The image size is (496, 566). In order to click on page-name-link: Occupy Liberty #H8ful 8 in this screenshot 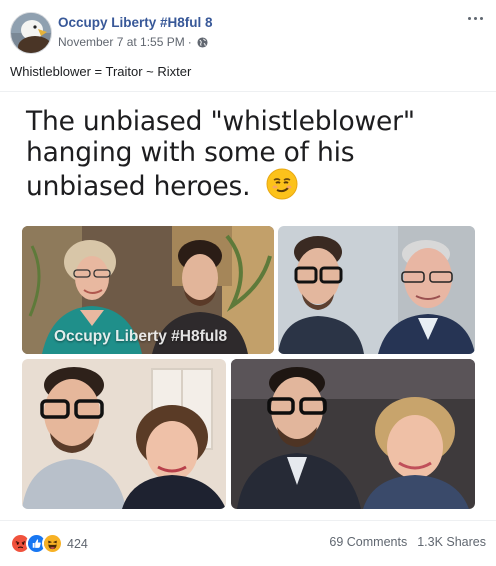, I will do `click(135, 22)`.